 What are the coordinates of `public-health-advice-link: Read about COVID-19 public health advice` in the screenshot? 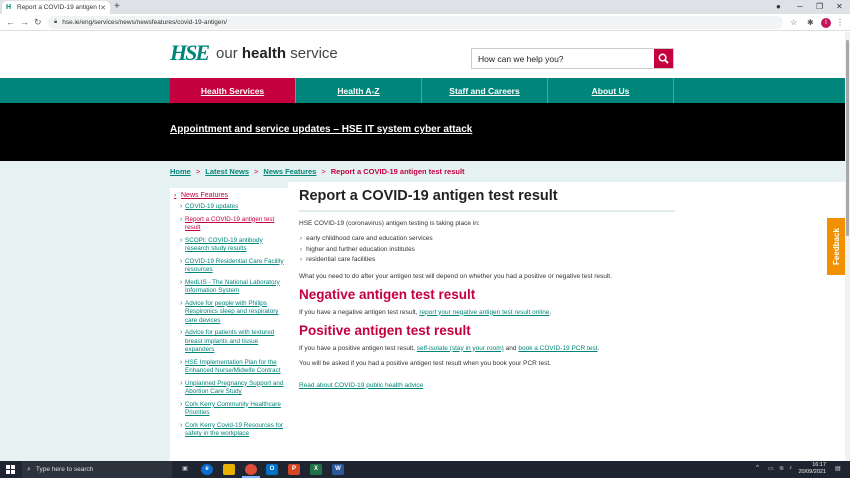 It's located at (361, 385).